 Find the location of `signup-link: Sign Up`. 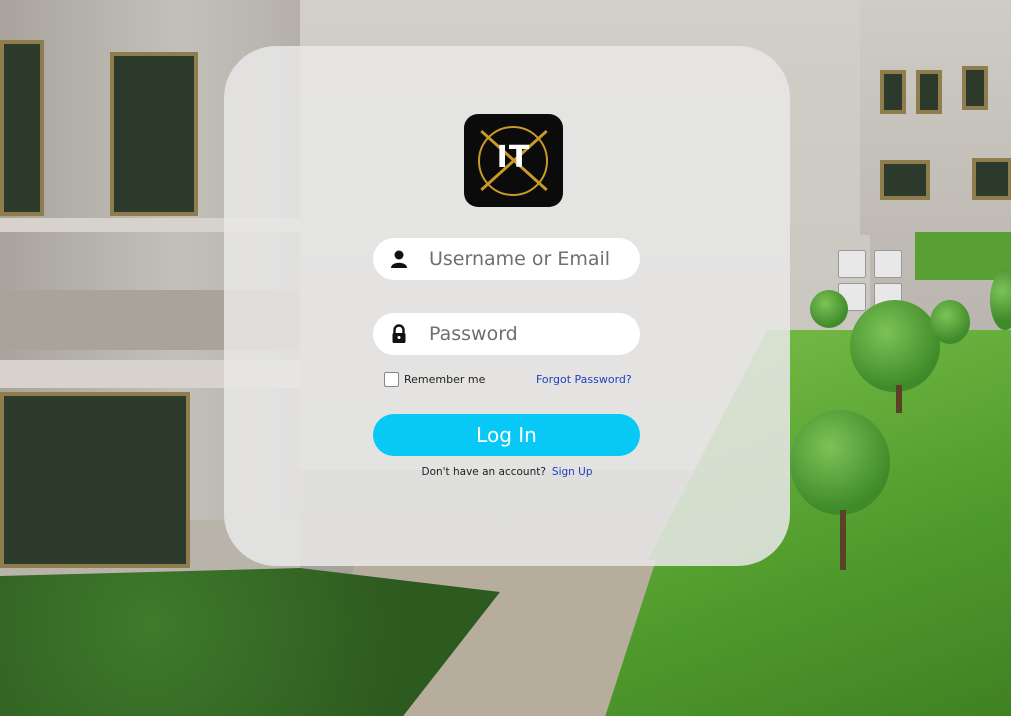

signup-link: Sign Up is located at coordinates (572, 472).